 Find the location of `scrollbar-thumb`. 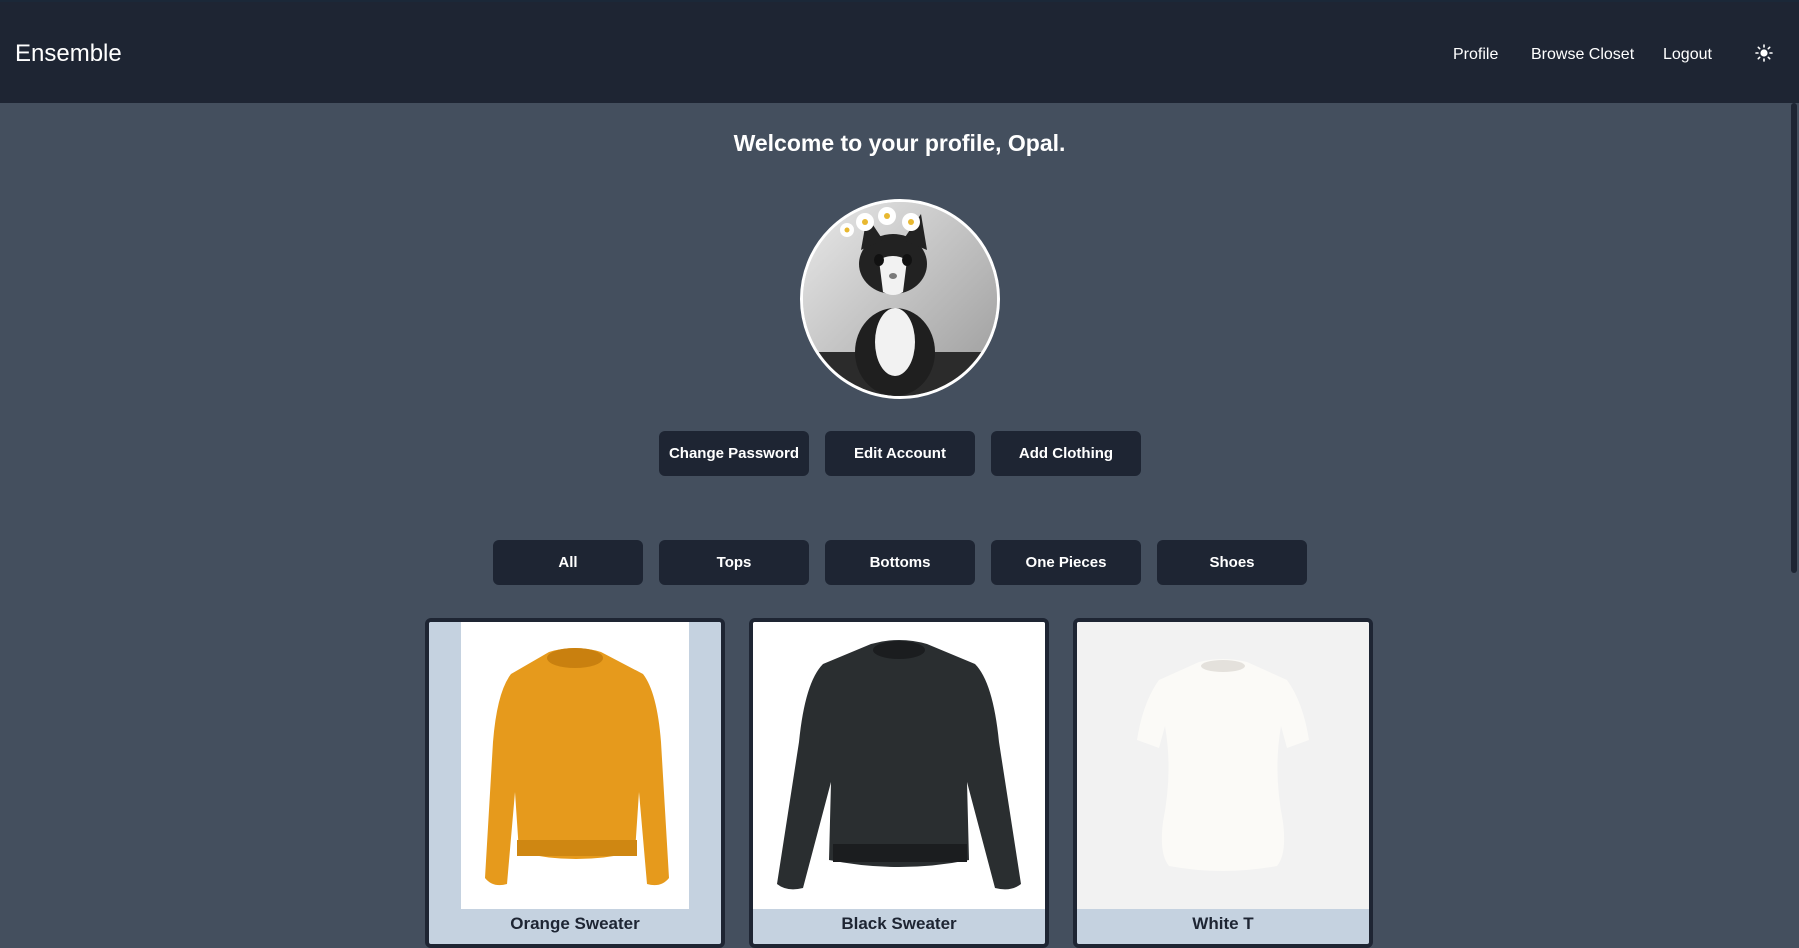

scrollbar-thumb is located at coordinates (1794, 338).